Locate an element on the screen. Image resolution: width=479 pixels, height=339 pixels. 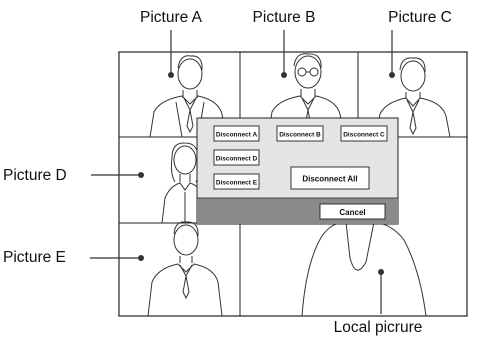
disconnect-c-button: Disconnect C is located at coordinates (364, 133).